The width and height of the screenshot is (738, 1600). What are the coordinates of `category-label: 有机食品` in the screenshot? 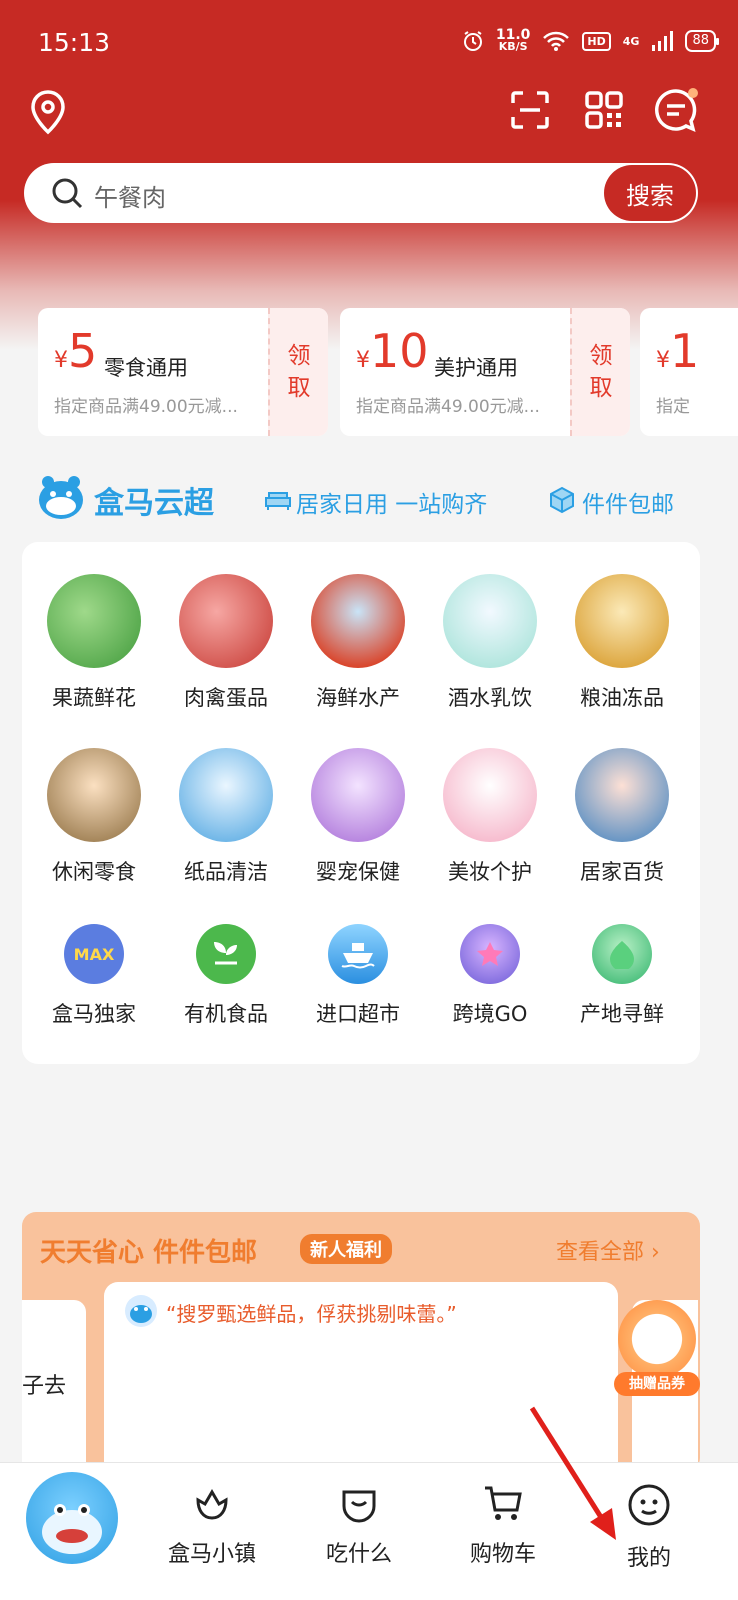 It's located at (226, 1014).